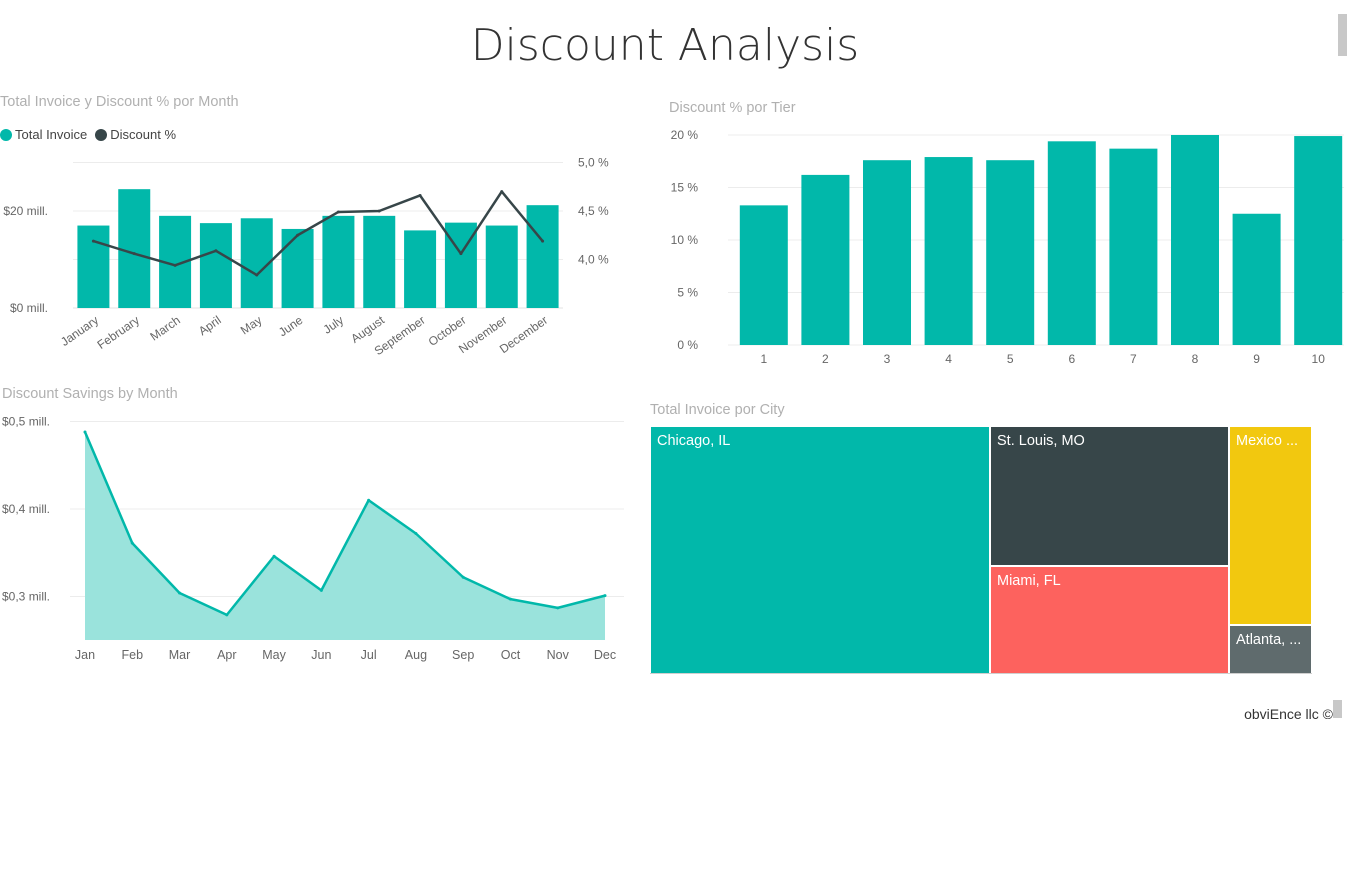 Image resolution: width=1347 pixels, height=872 pixels. Describe the element at coordinates (134, 248) in the screenshot. I see `bar-total-invoice-february` at that location.